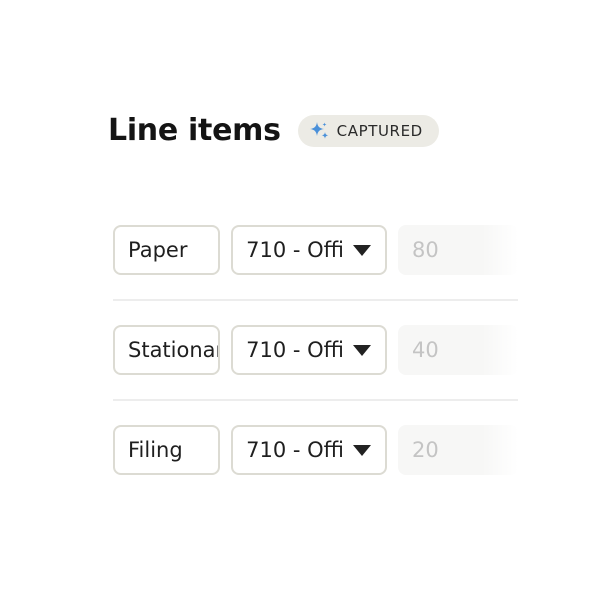 This screenshot has height=596, width=596. What do you see at coordinates (458, 250) in the screenshot?
I see `amount-input: 80` at bounding box center [458, 250].